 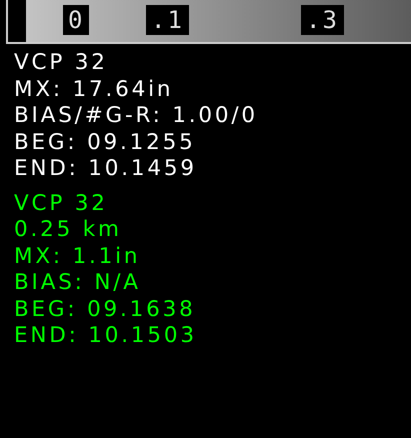 What do you see at coordinates (106, 336) in the screenshot?
I see `info-text: END: 10.1503` at bounding box center [106, 336].